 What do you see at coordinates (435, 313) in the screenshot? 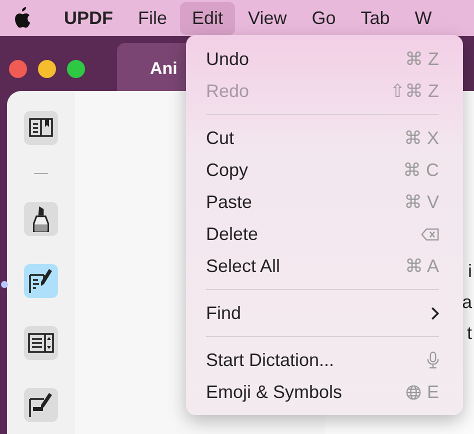
I see `chevron-right-icon` at bounding box center [435, 313].